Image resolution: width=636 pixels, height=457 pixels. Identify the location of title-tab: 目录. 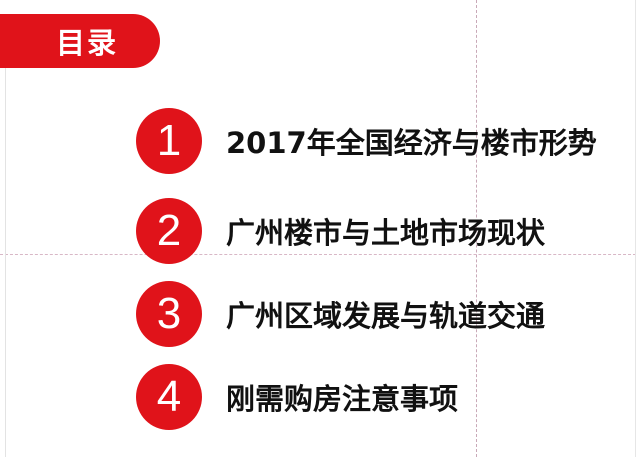
(80, 41).